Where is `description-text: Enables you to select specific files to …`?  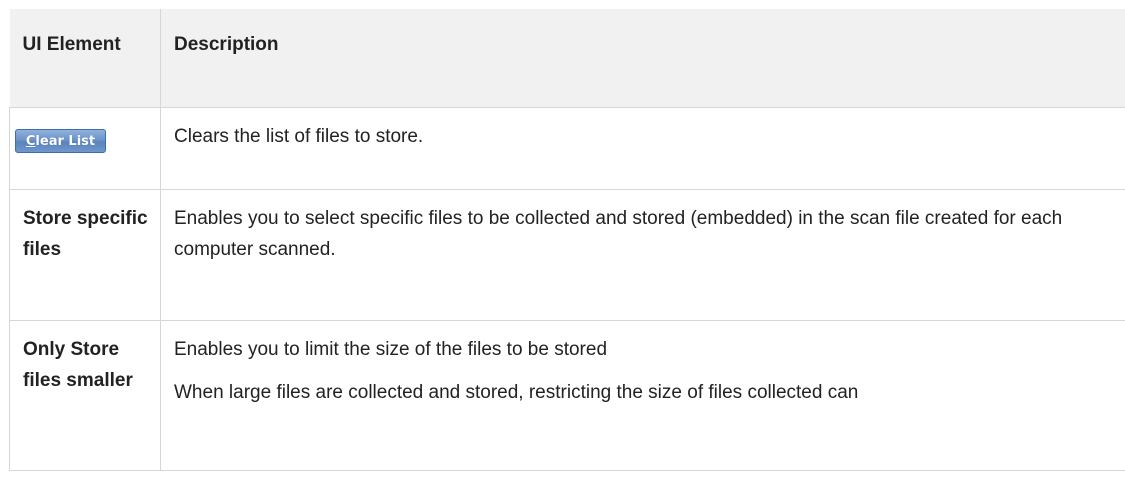 description-text: Enables you to select specific files to … is located at coordinates (618, 233).